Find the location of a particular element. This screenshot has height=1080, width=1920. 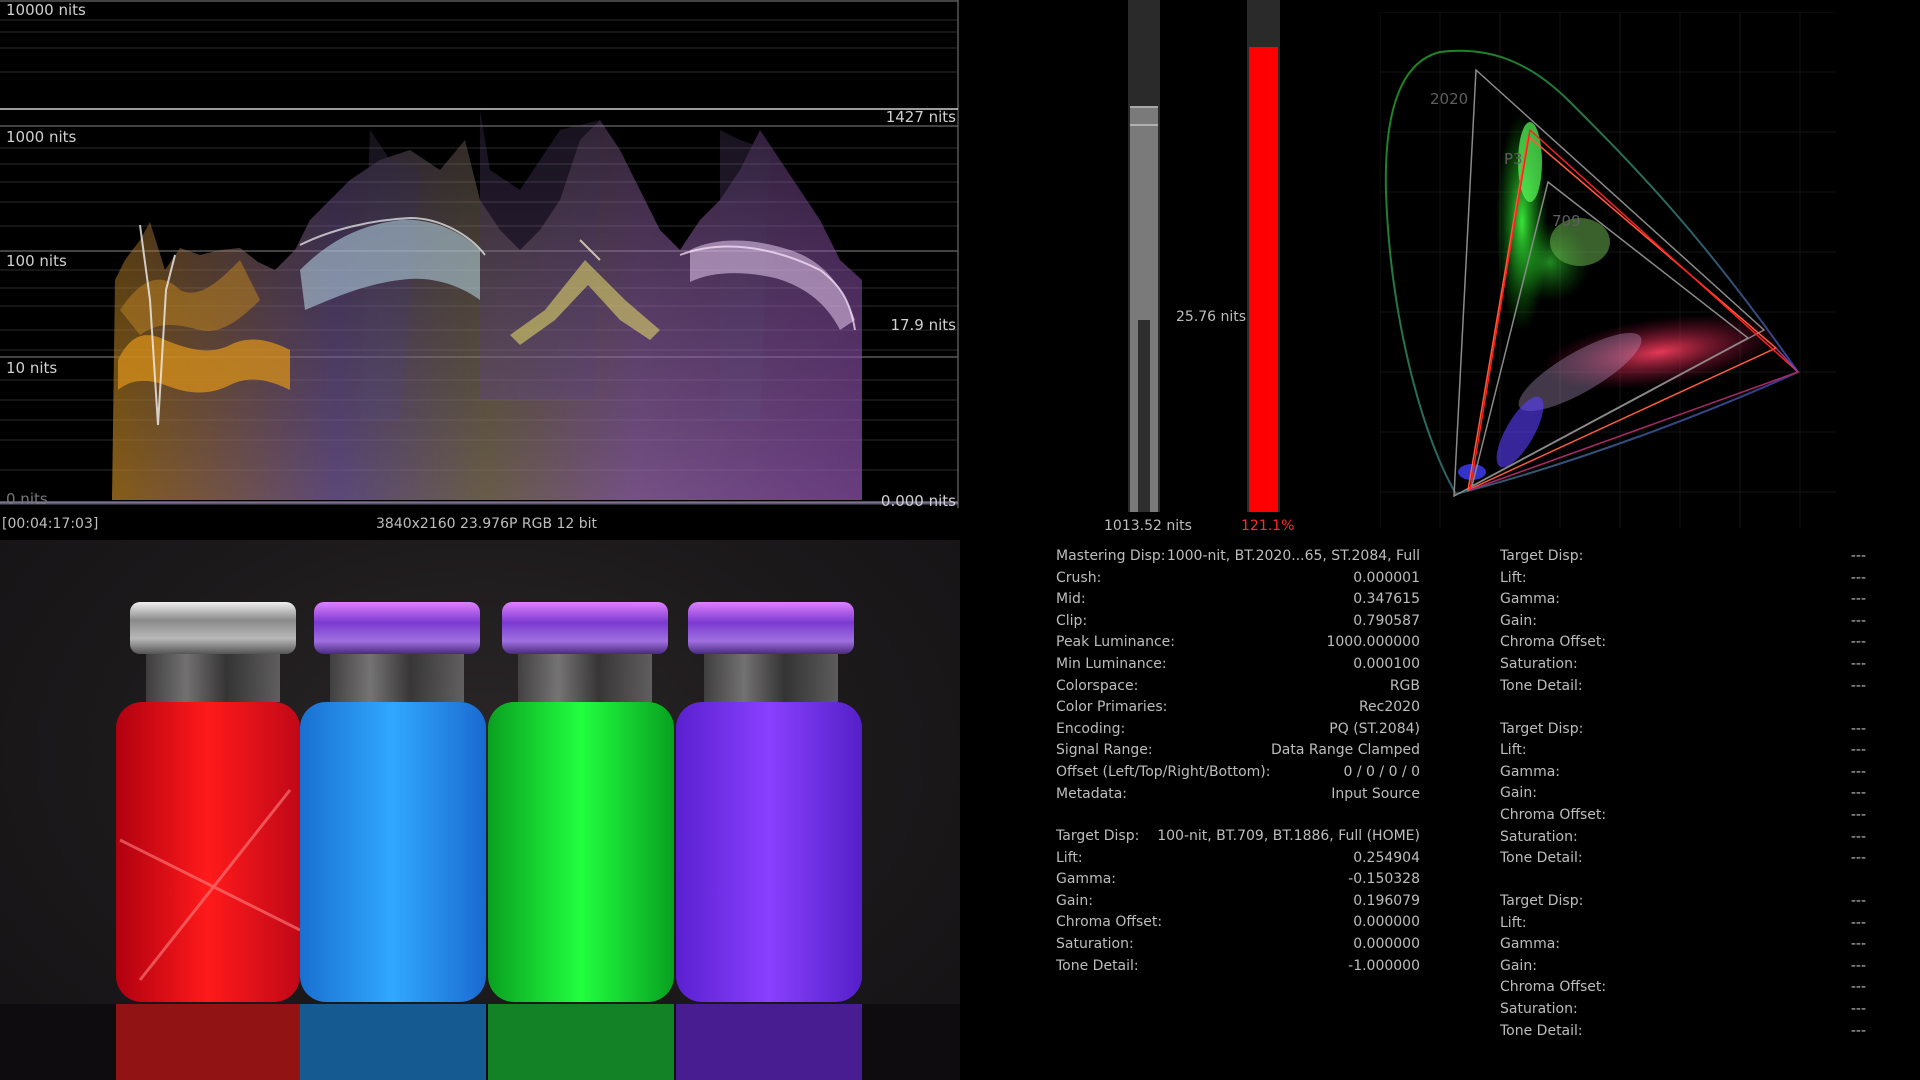

info-value: Input Source is located at coordinates (1375, 793).